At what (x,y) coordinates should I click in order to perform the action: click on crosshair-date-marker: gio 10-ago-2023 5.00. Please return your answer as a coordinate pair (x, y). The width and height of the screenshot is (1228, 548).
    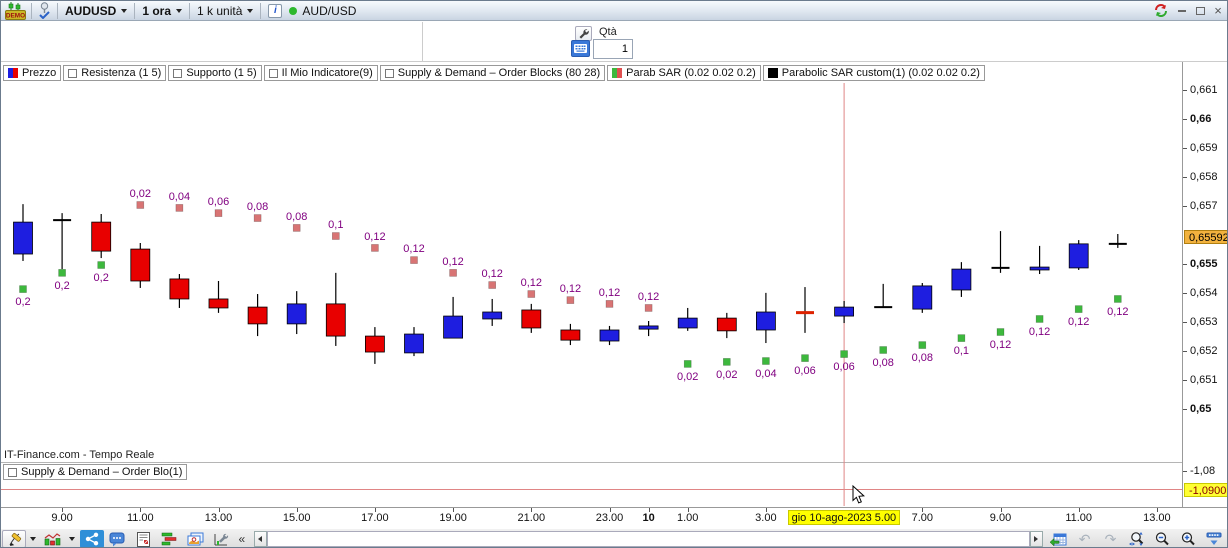
    Looking at the image, I should click on (844, 517).